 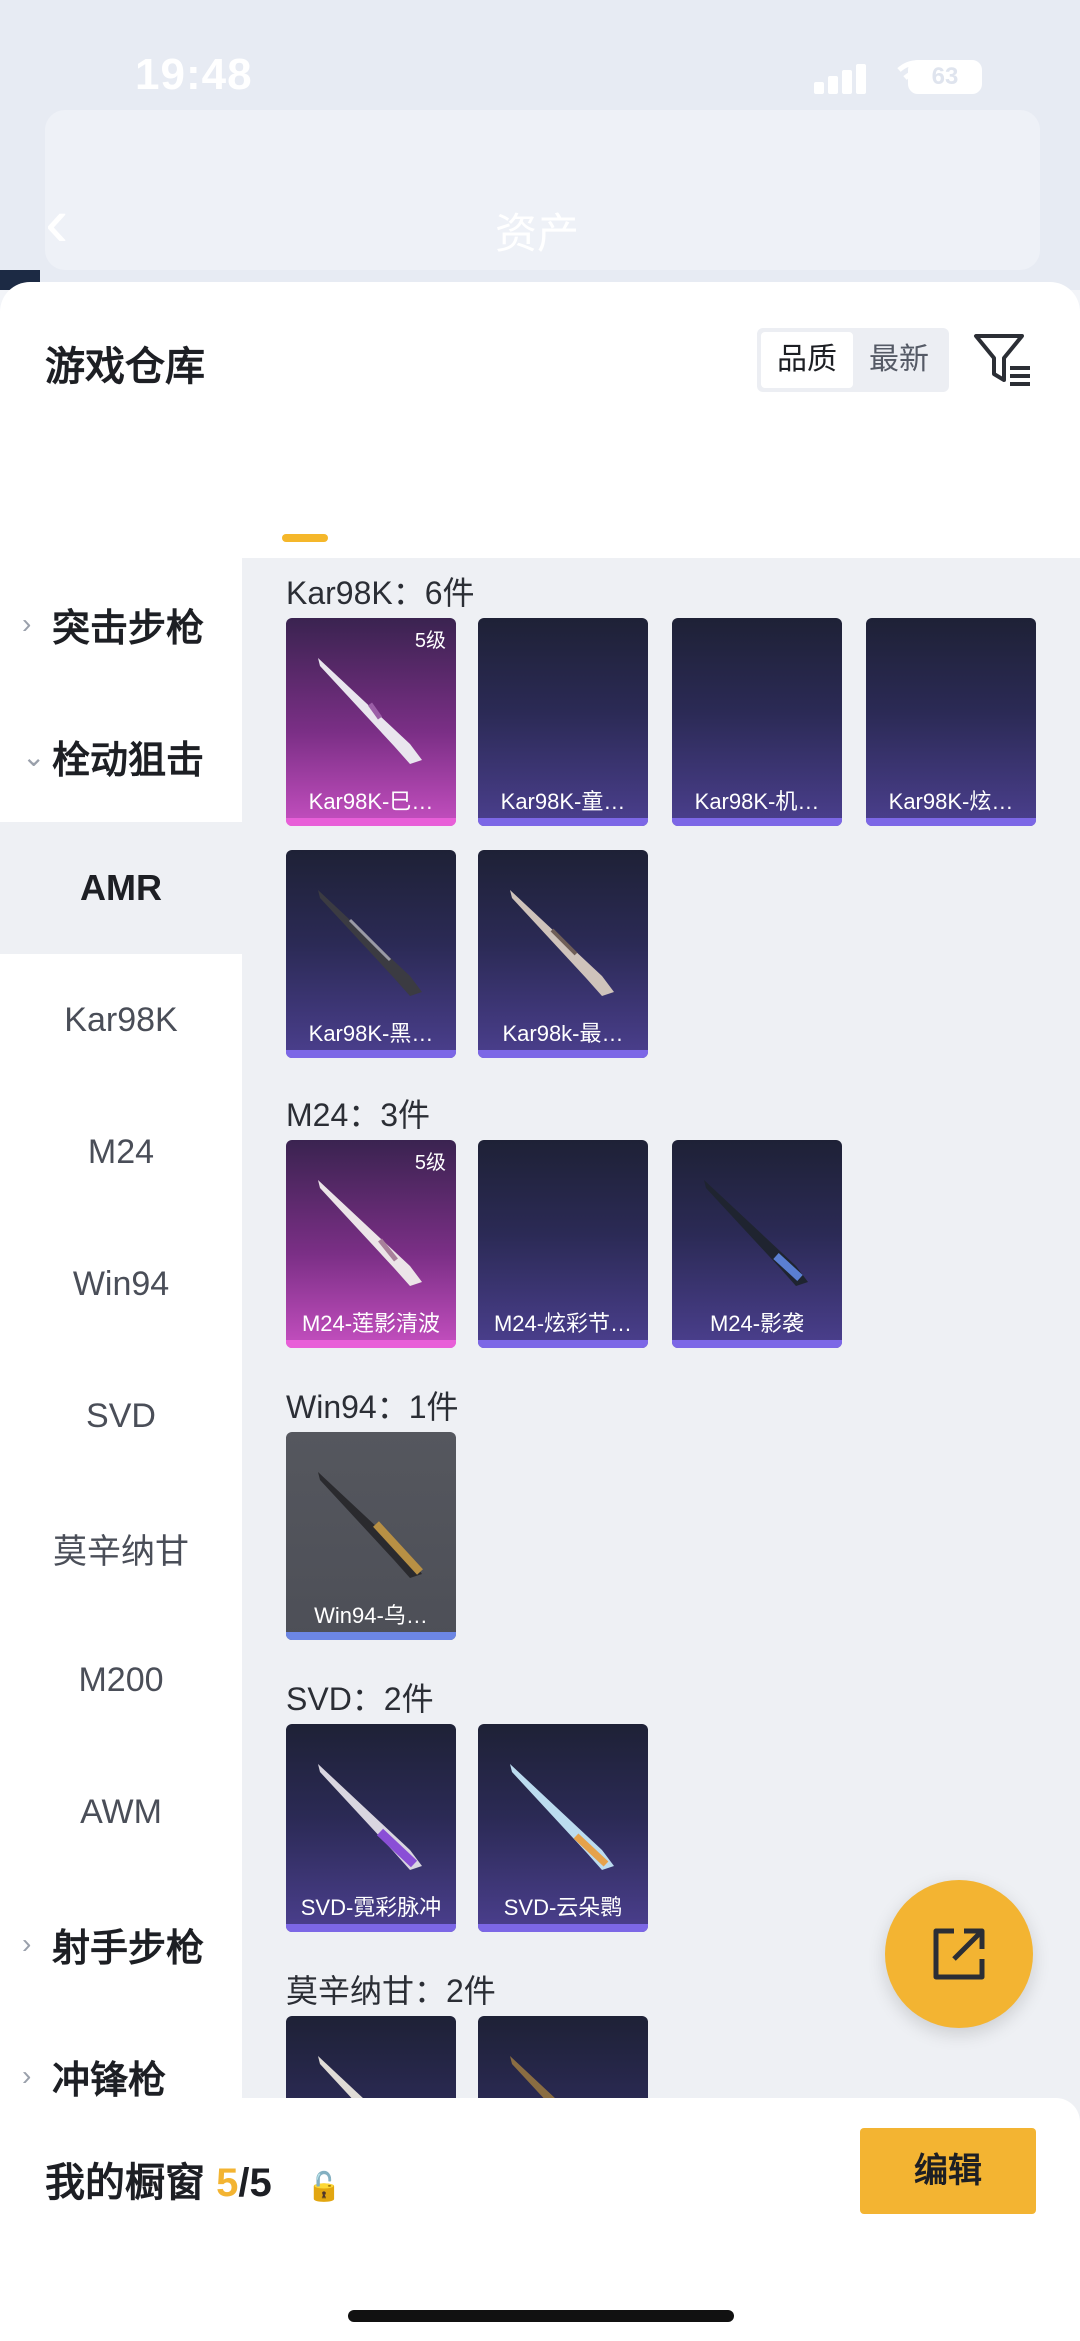 I want to click on weapon-card: SVD-霓彩脉冲, so click(x=371, y=1828).